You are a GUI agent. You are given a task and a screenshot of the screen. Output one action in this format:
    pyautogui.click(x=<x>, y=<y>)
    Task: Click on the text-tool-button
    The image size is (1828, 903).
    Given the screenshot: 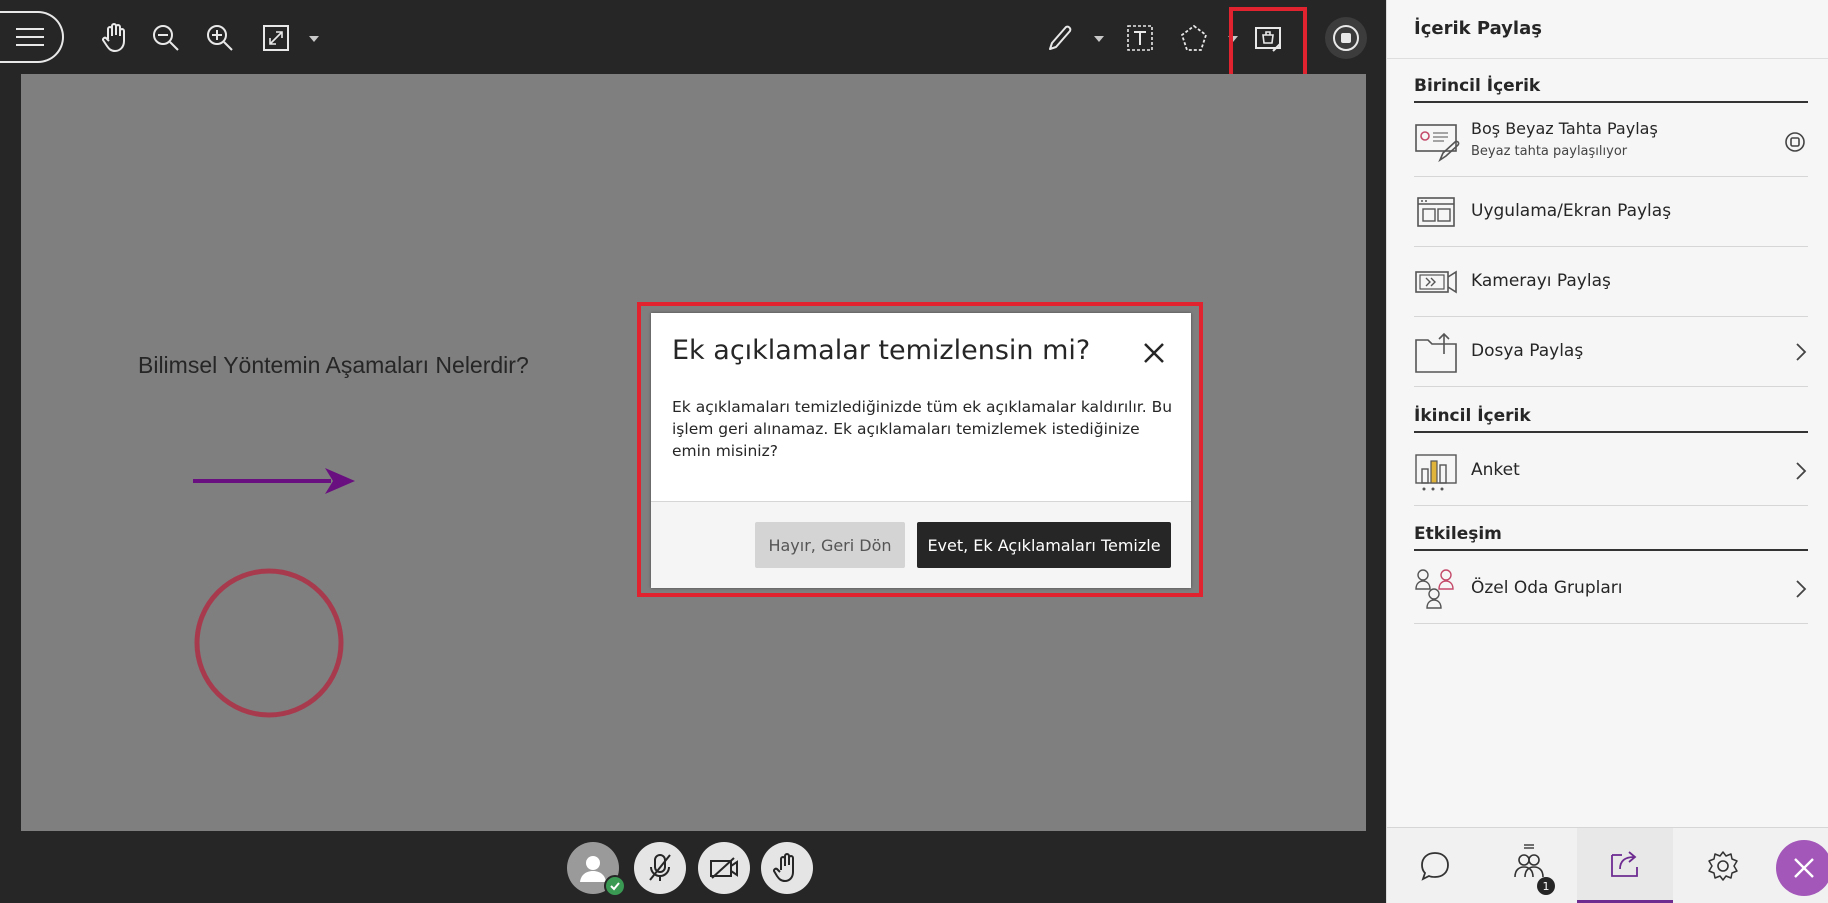 What is the action you would take?
    pyautogui.click(x=1140, y=38)
    